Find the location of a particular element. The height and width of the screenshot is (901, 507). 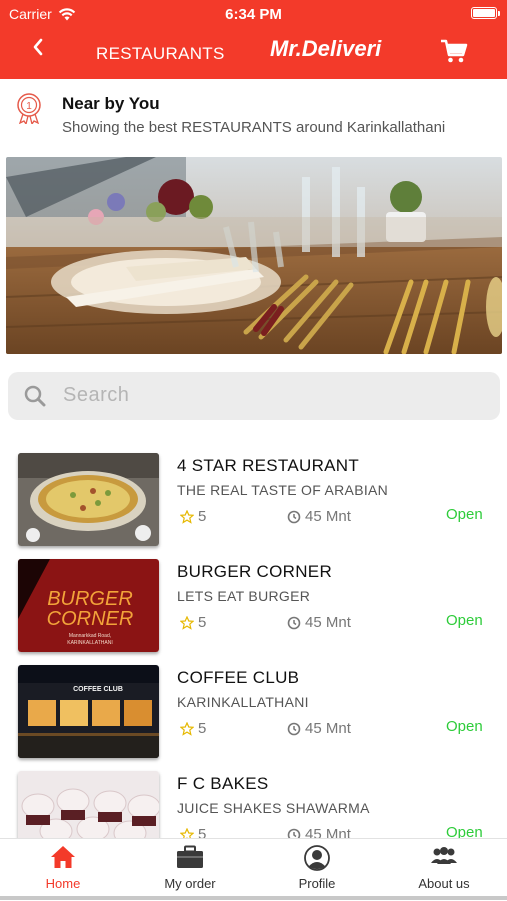

brand-logo: Mr.Deliveri is located at coordinates (326, 48).